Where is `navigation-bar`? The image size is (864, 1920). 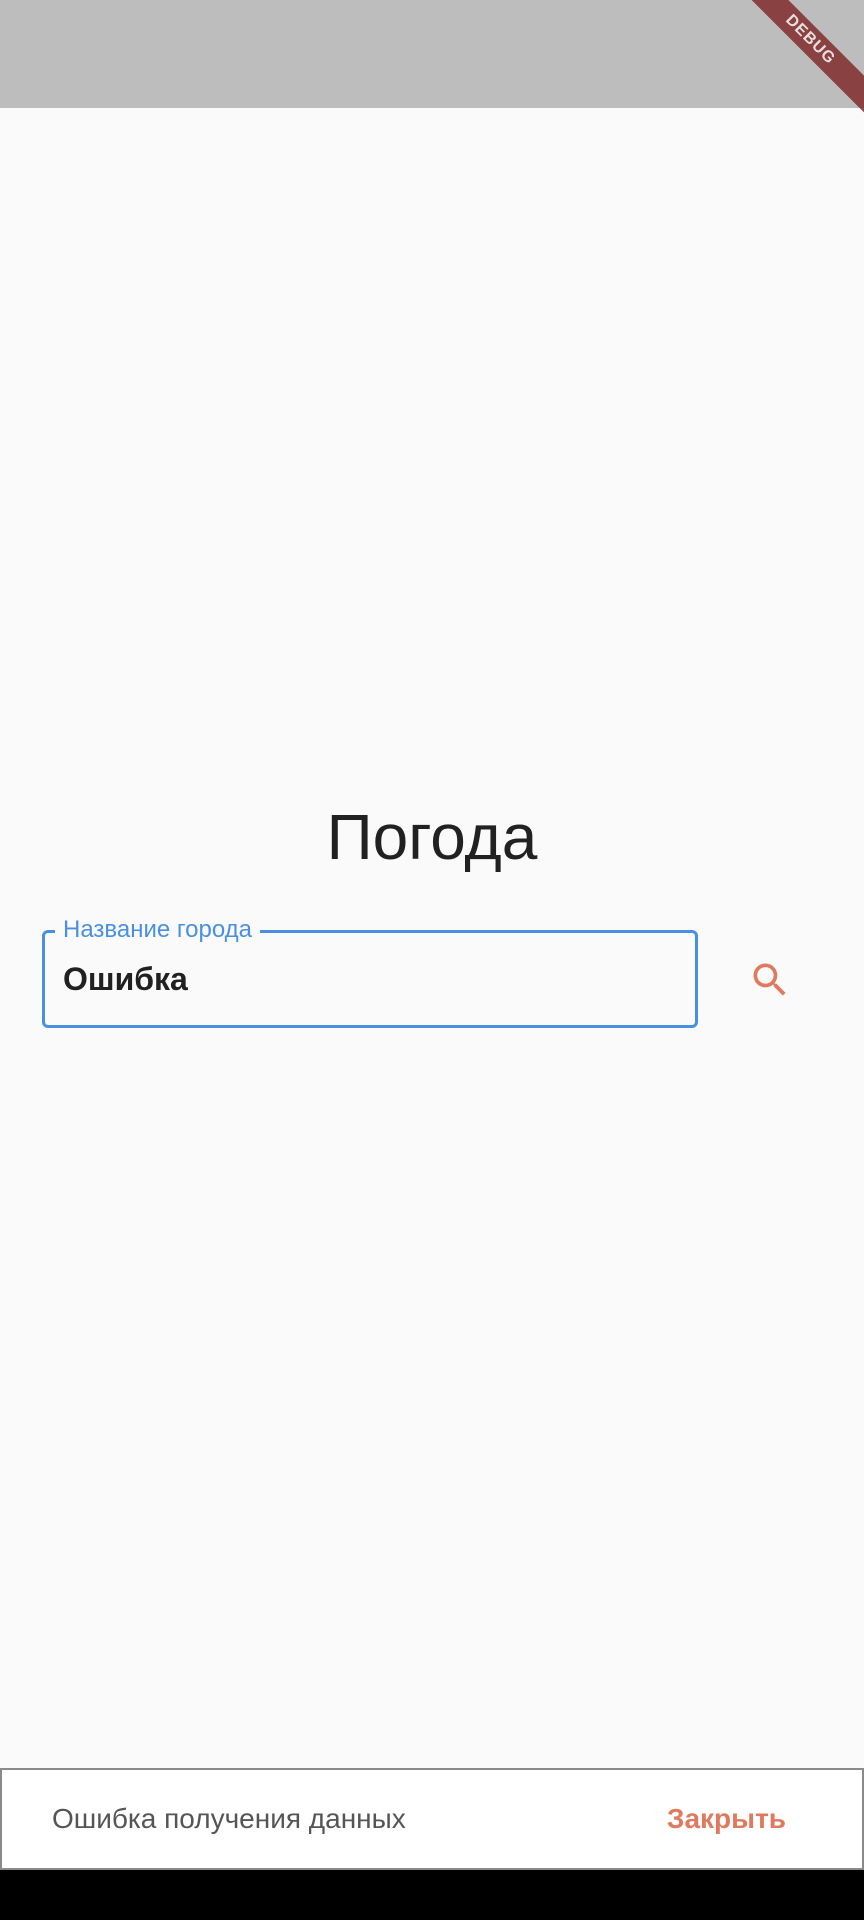
navigation-bar is located at coordinates (432, 1895).